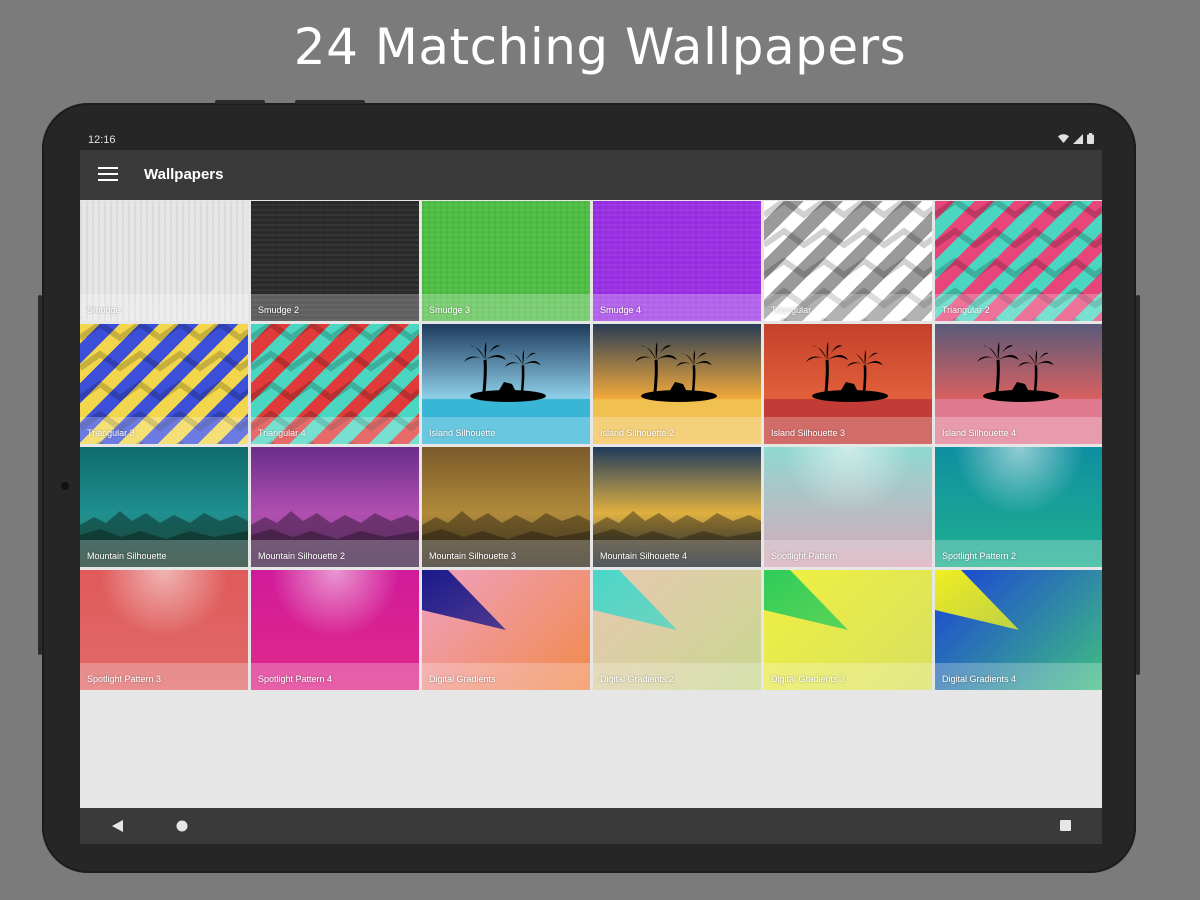 This screenshot has width=1200, height=900. What do you see at coordinates (335, 676) in the screenshot?
I see `wallpaper-caption-bar: Spotlight Pattern 4` at bounding box center [335, 676].